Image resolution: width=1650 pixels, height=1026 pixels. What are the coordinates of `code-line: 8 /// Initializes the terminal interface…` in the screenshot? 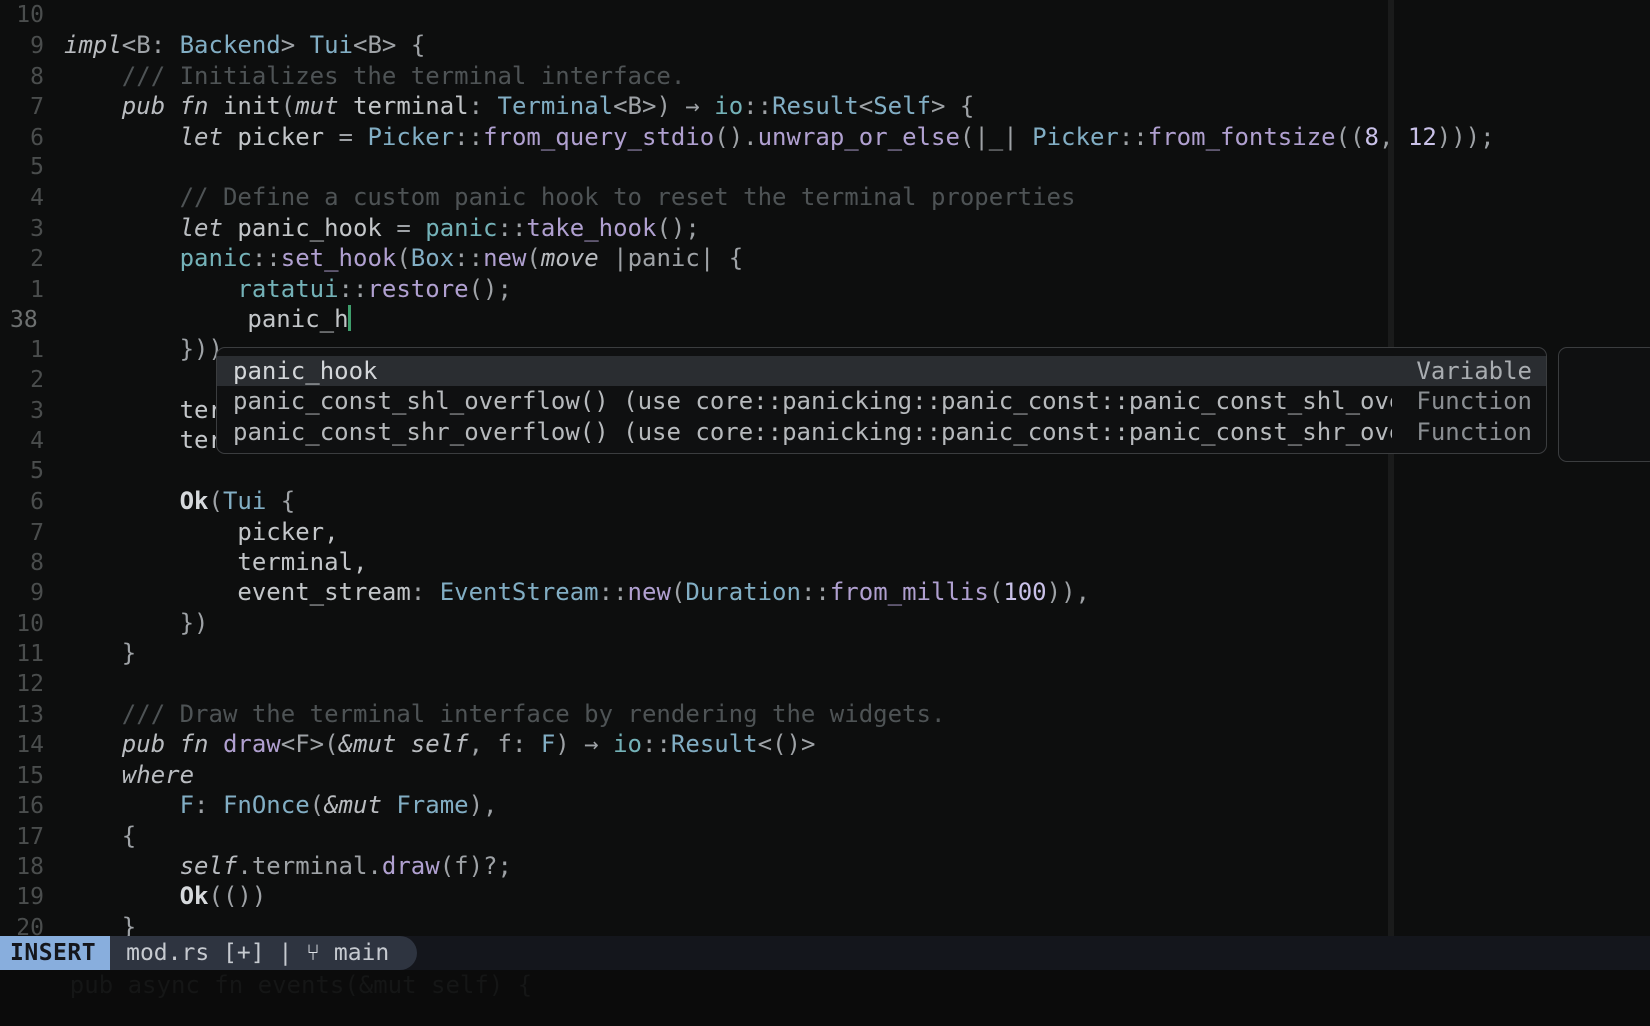 It's located at (825, 76).